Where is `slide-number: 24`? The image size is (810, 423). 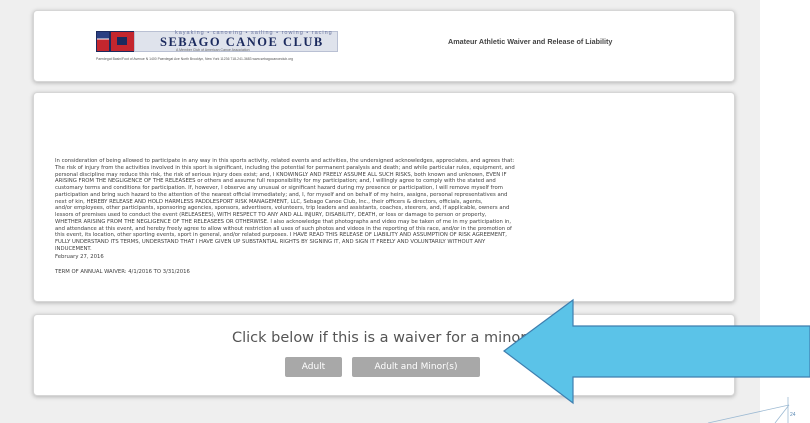
slide-number: 24 is located at coordinates (793, 415).